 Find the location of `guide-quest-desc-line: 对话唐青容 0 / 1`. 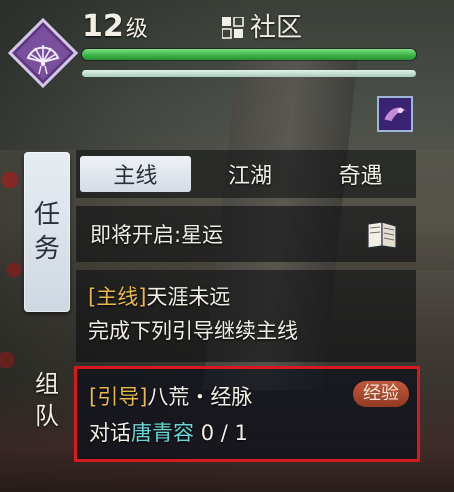

guide-quest-desc-line: 对话唐青容 0 / 1 is located at coordinates (247, 433).